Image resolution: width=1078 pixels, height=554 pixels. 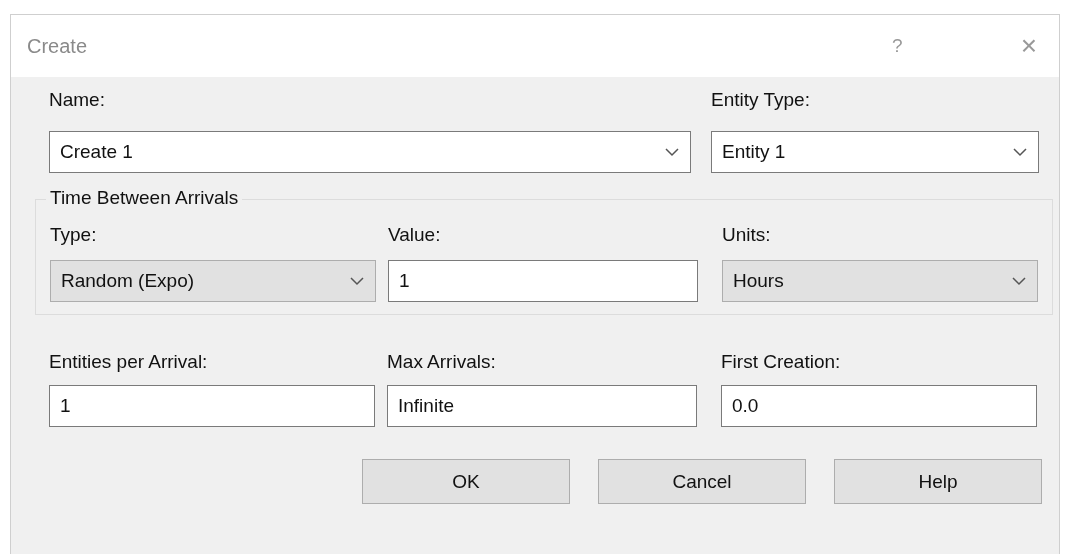 What do you see at coordinates (879, 406) in the screenshot?
I see `text-field: 0.0` at bounding box center [879, 406].